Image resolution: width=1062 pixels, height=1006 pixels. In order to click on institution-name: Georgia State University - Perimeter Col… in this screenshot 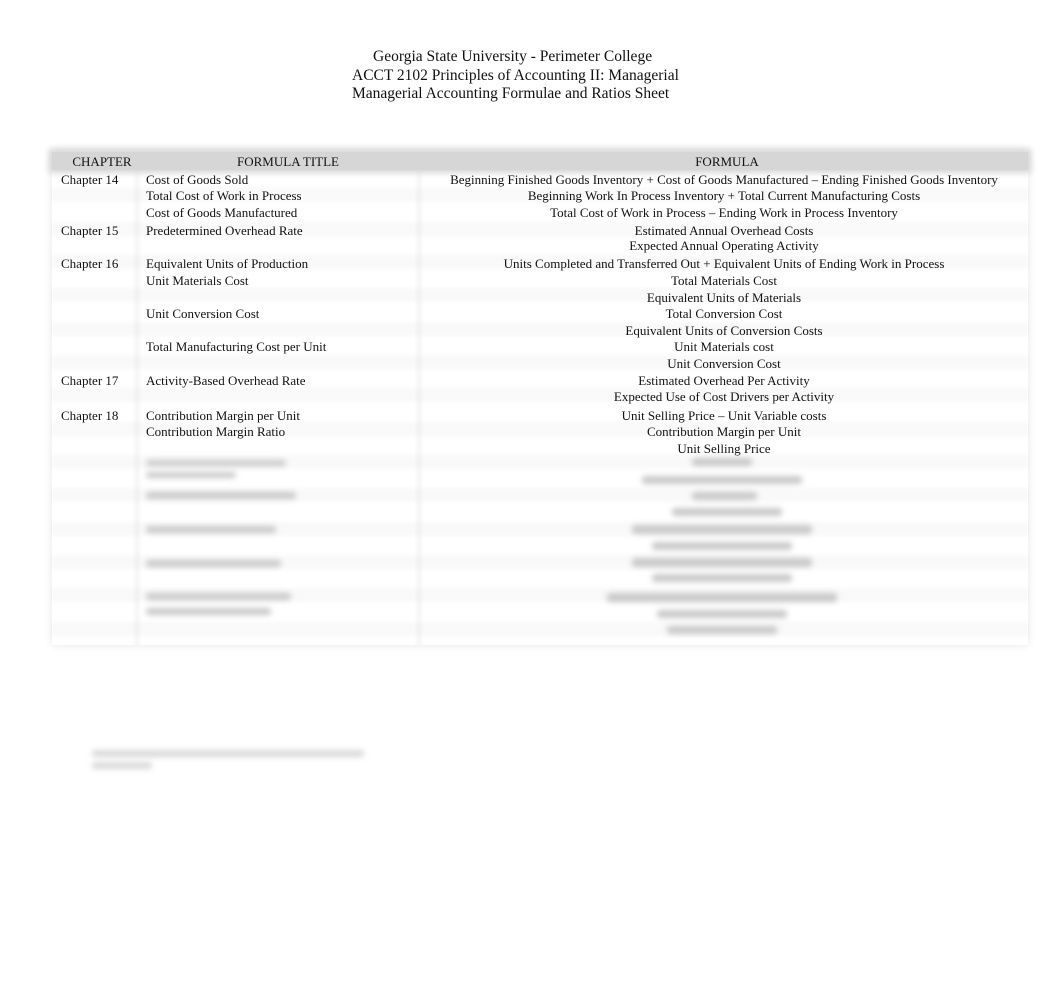, I will do `click(513, 56)`.